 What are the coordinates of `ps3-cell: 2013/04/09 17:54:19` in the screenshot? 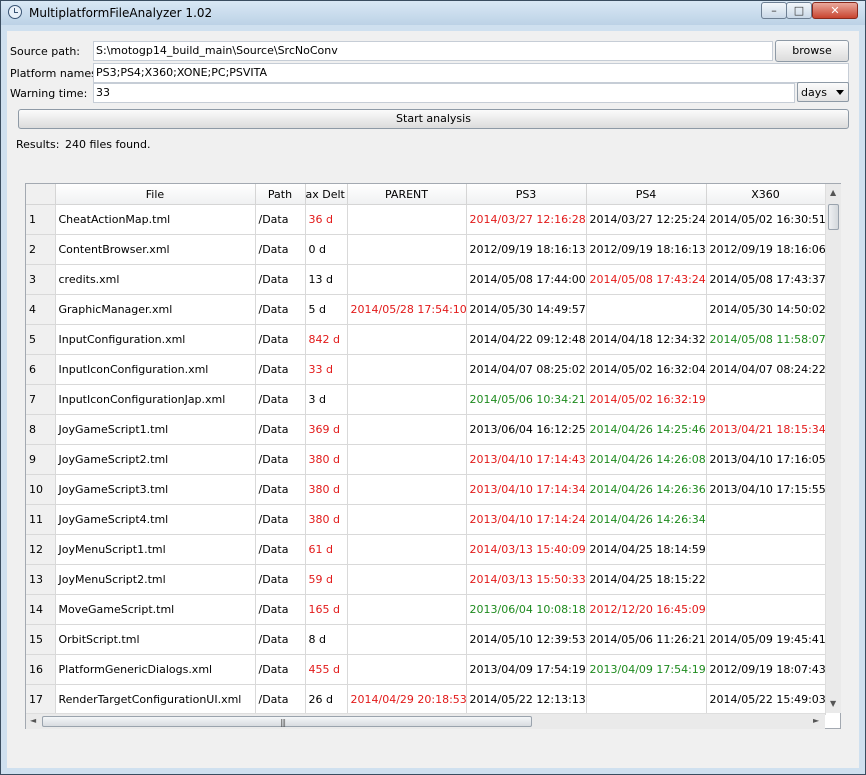 It's located at (526, 669).